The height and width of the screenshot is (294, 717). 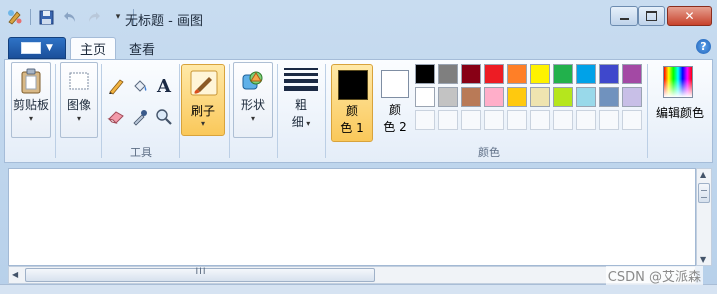 What do you see at coordinates (703, 259) in the screenshot?
I see `scroll-down-icon: ▼` at bounding box center [703, 259].